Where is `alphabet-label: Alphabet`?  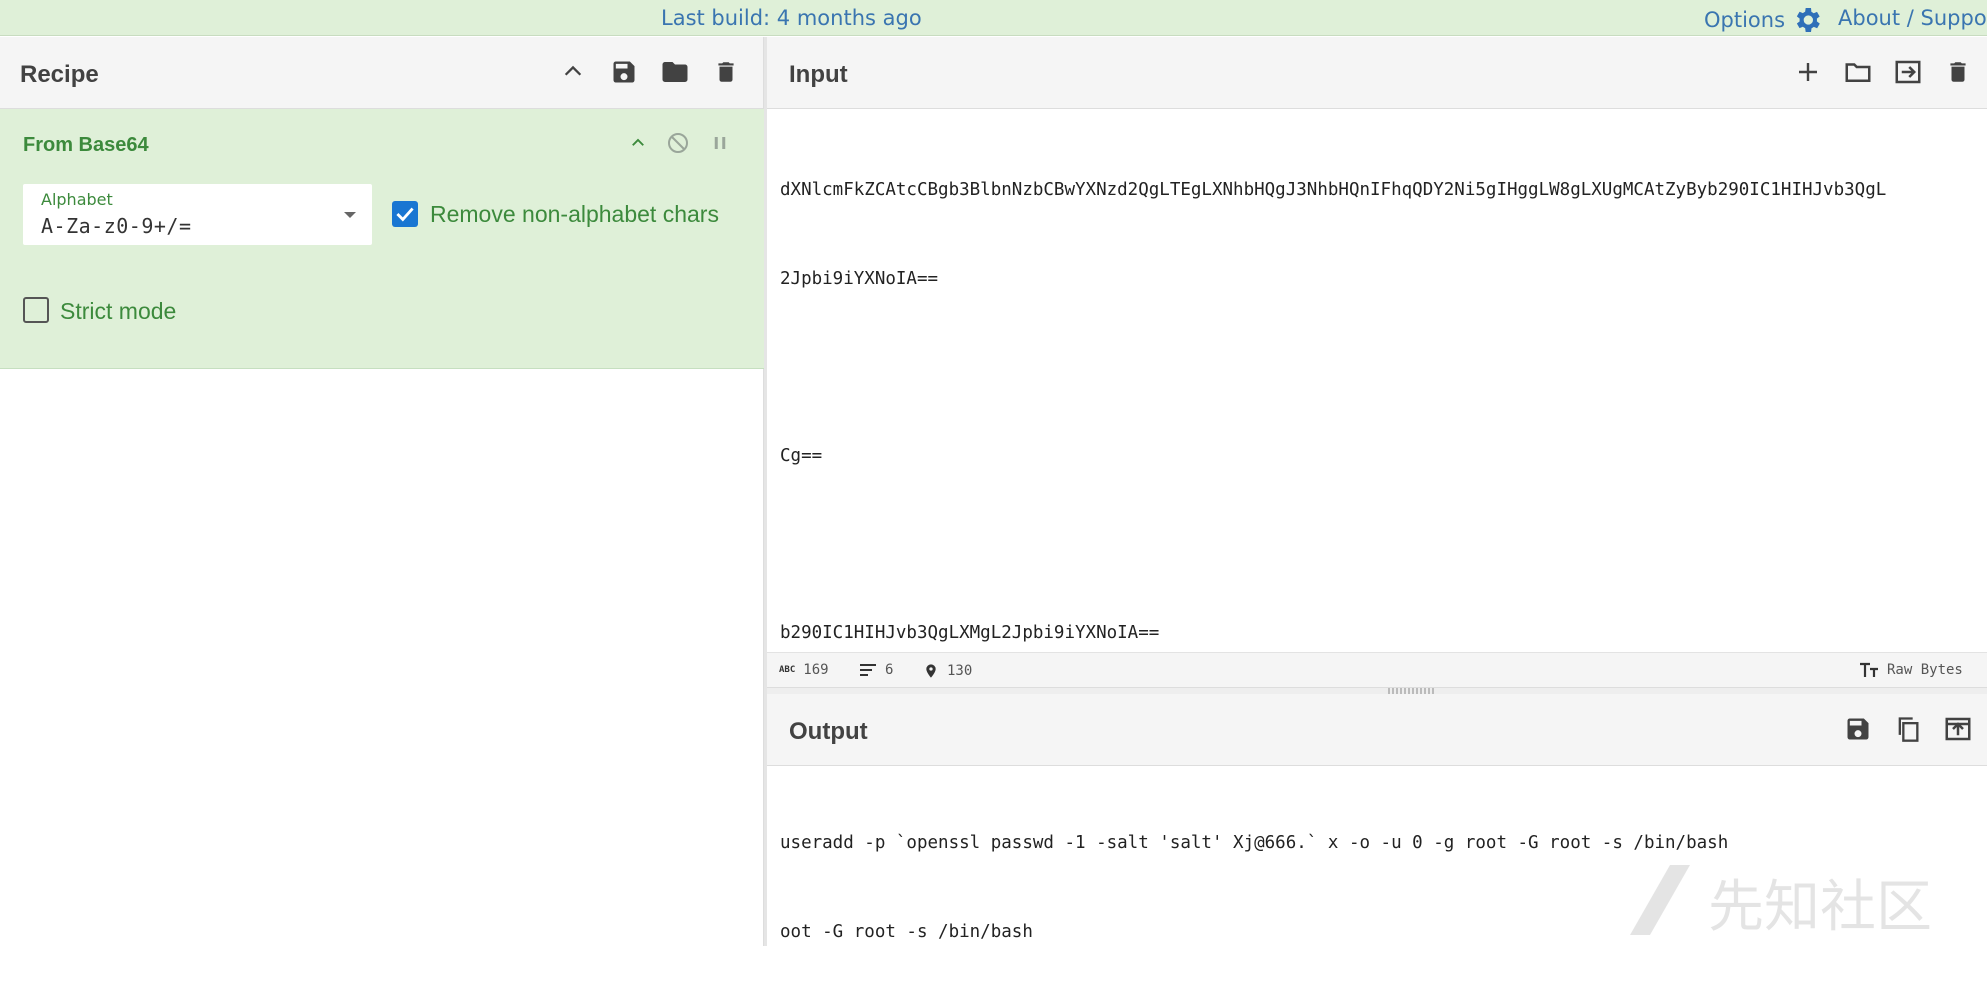
alphabet-label: Alphabet is located at coordinates (77, 199).